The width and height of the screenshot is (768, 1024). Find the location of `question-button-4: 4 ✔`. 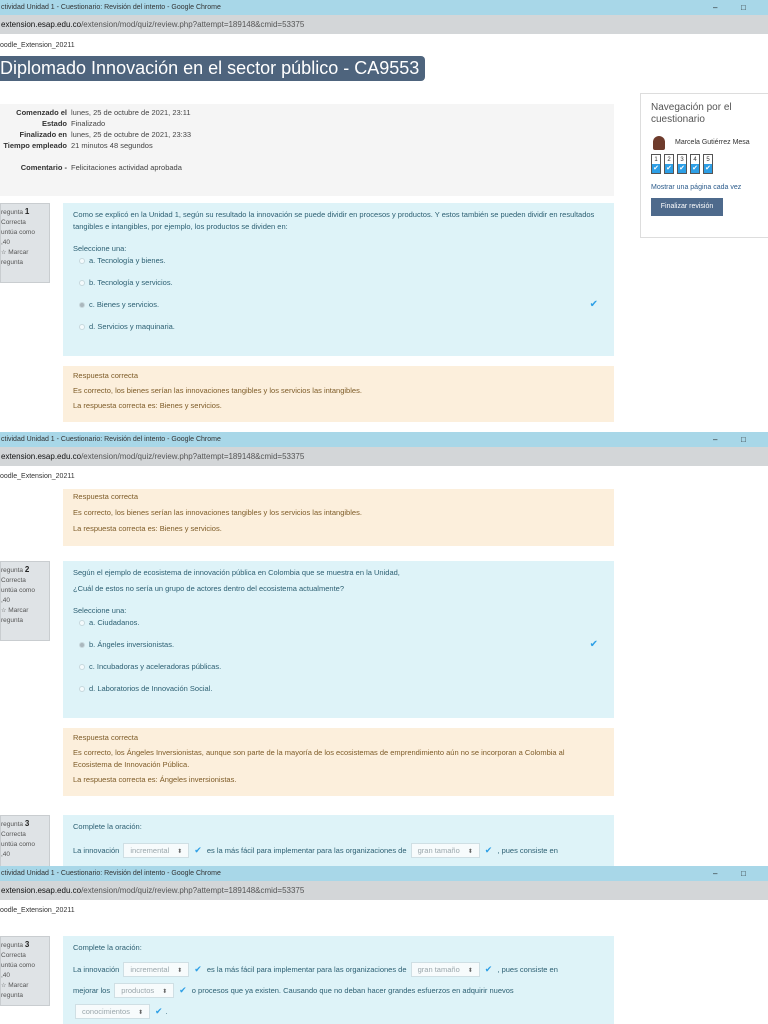

question-button-4: 4 ✔ is located at coordinates (695, 164).